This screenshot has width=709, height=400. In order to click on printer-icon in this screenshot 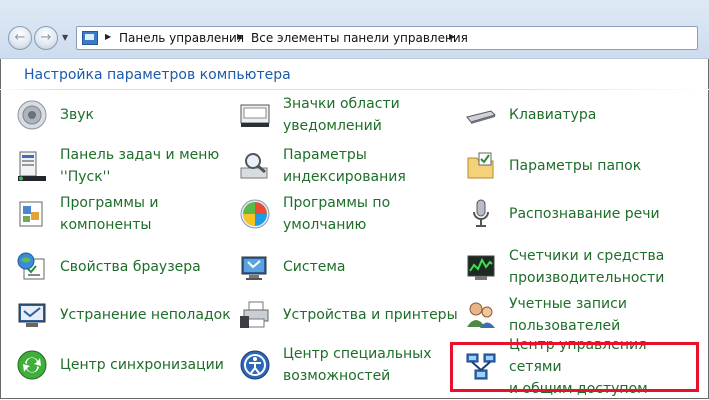, I will do `click(254, 314)`.